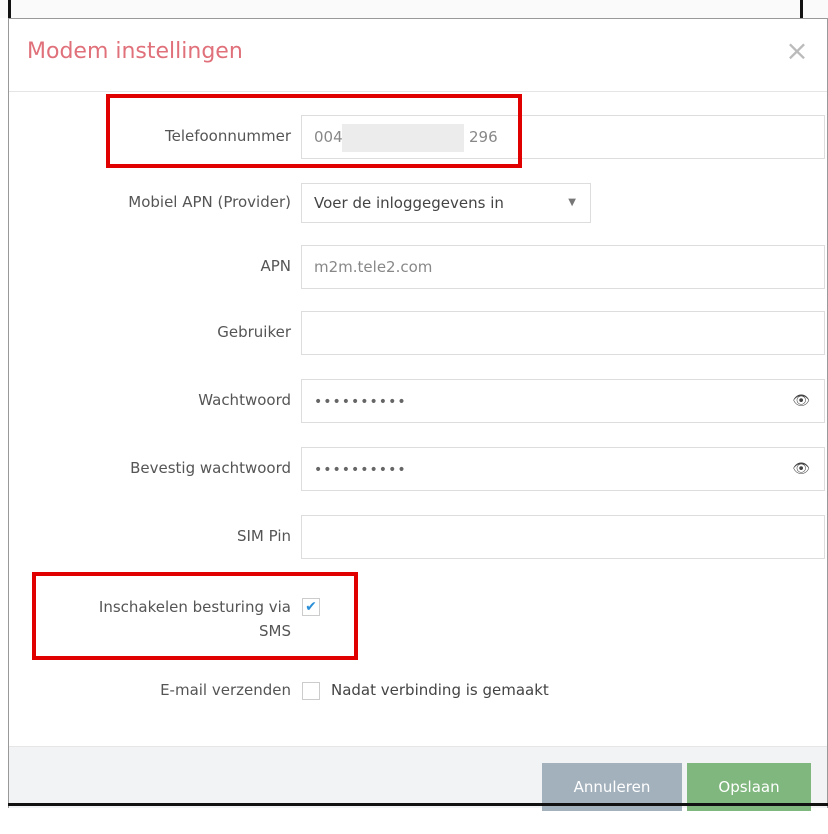 This screenshot has height=834, width=828. What do you see at coordinates (195, 616) in the screenshot?
I see `highlight-box-sms` at bounding box center [195, 616].